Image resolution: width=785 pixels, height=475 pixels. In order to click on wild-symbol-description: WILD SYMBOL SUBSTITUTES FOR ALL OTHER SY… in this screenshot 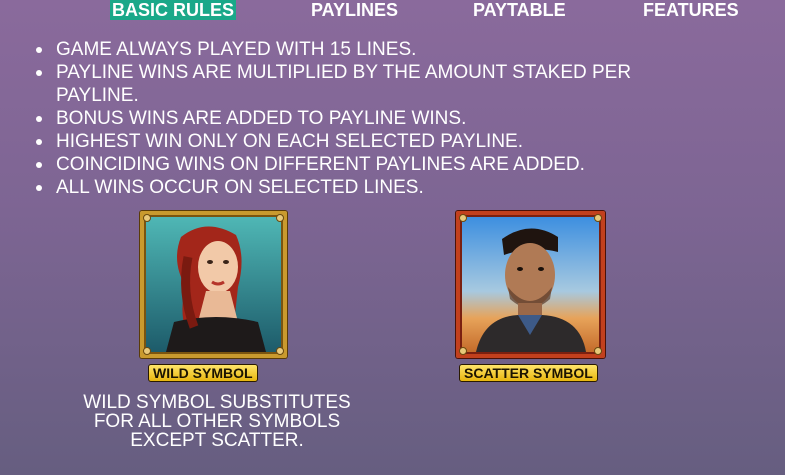, I will do `click(217, 421)`.